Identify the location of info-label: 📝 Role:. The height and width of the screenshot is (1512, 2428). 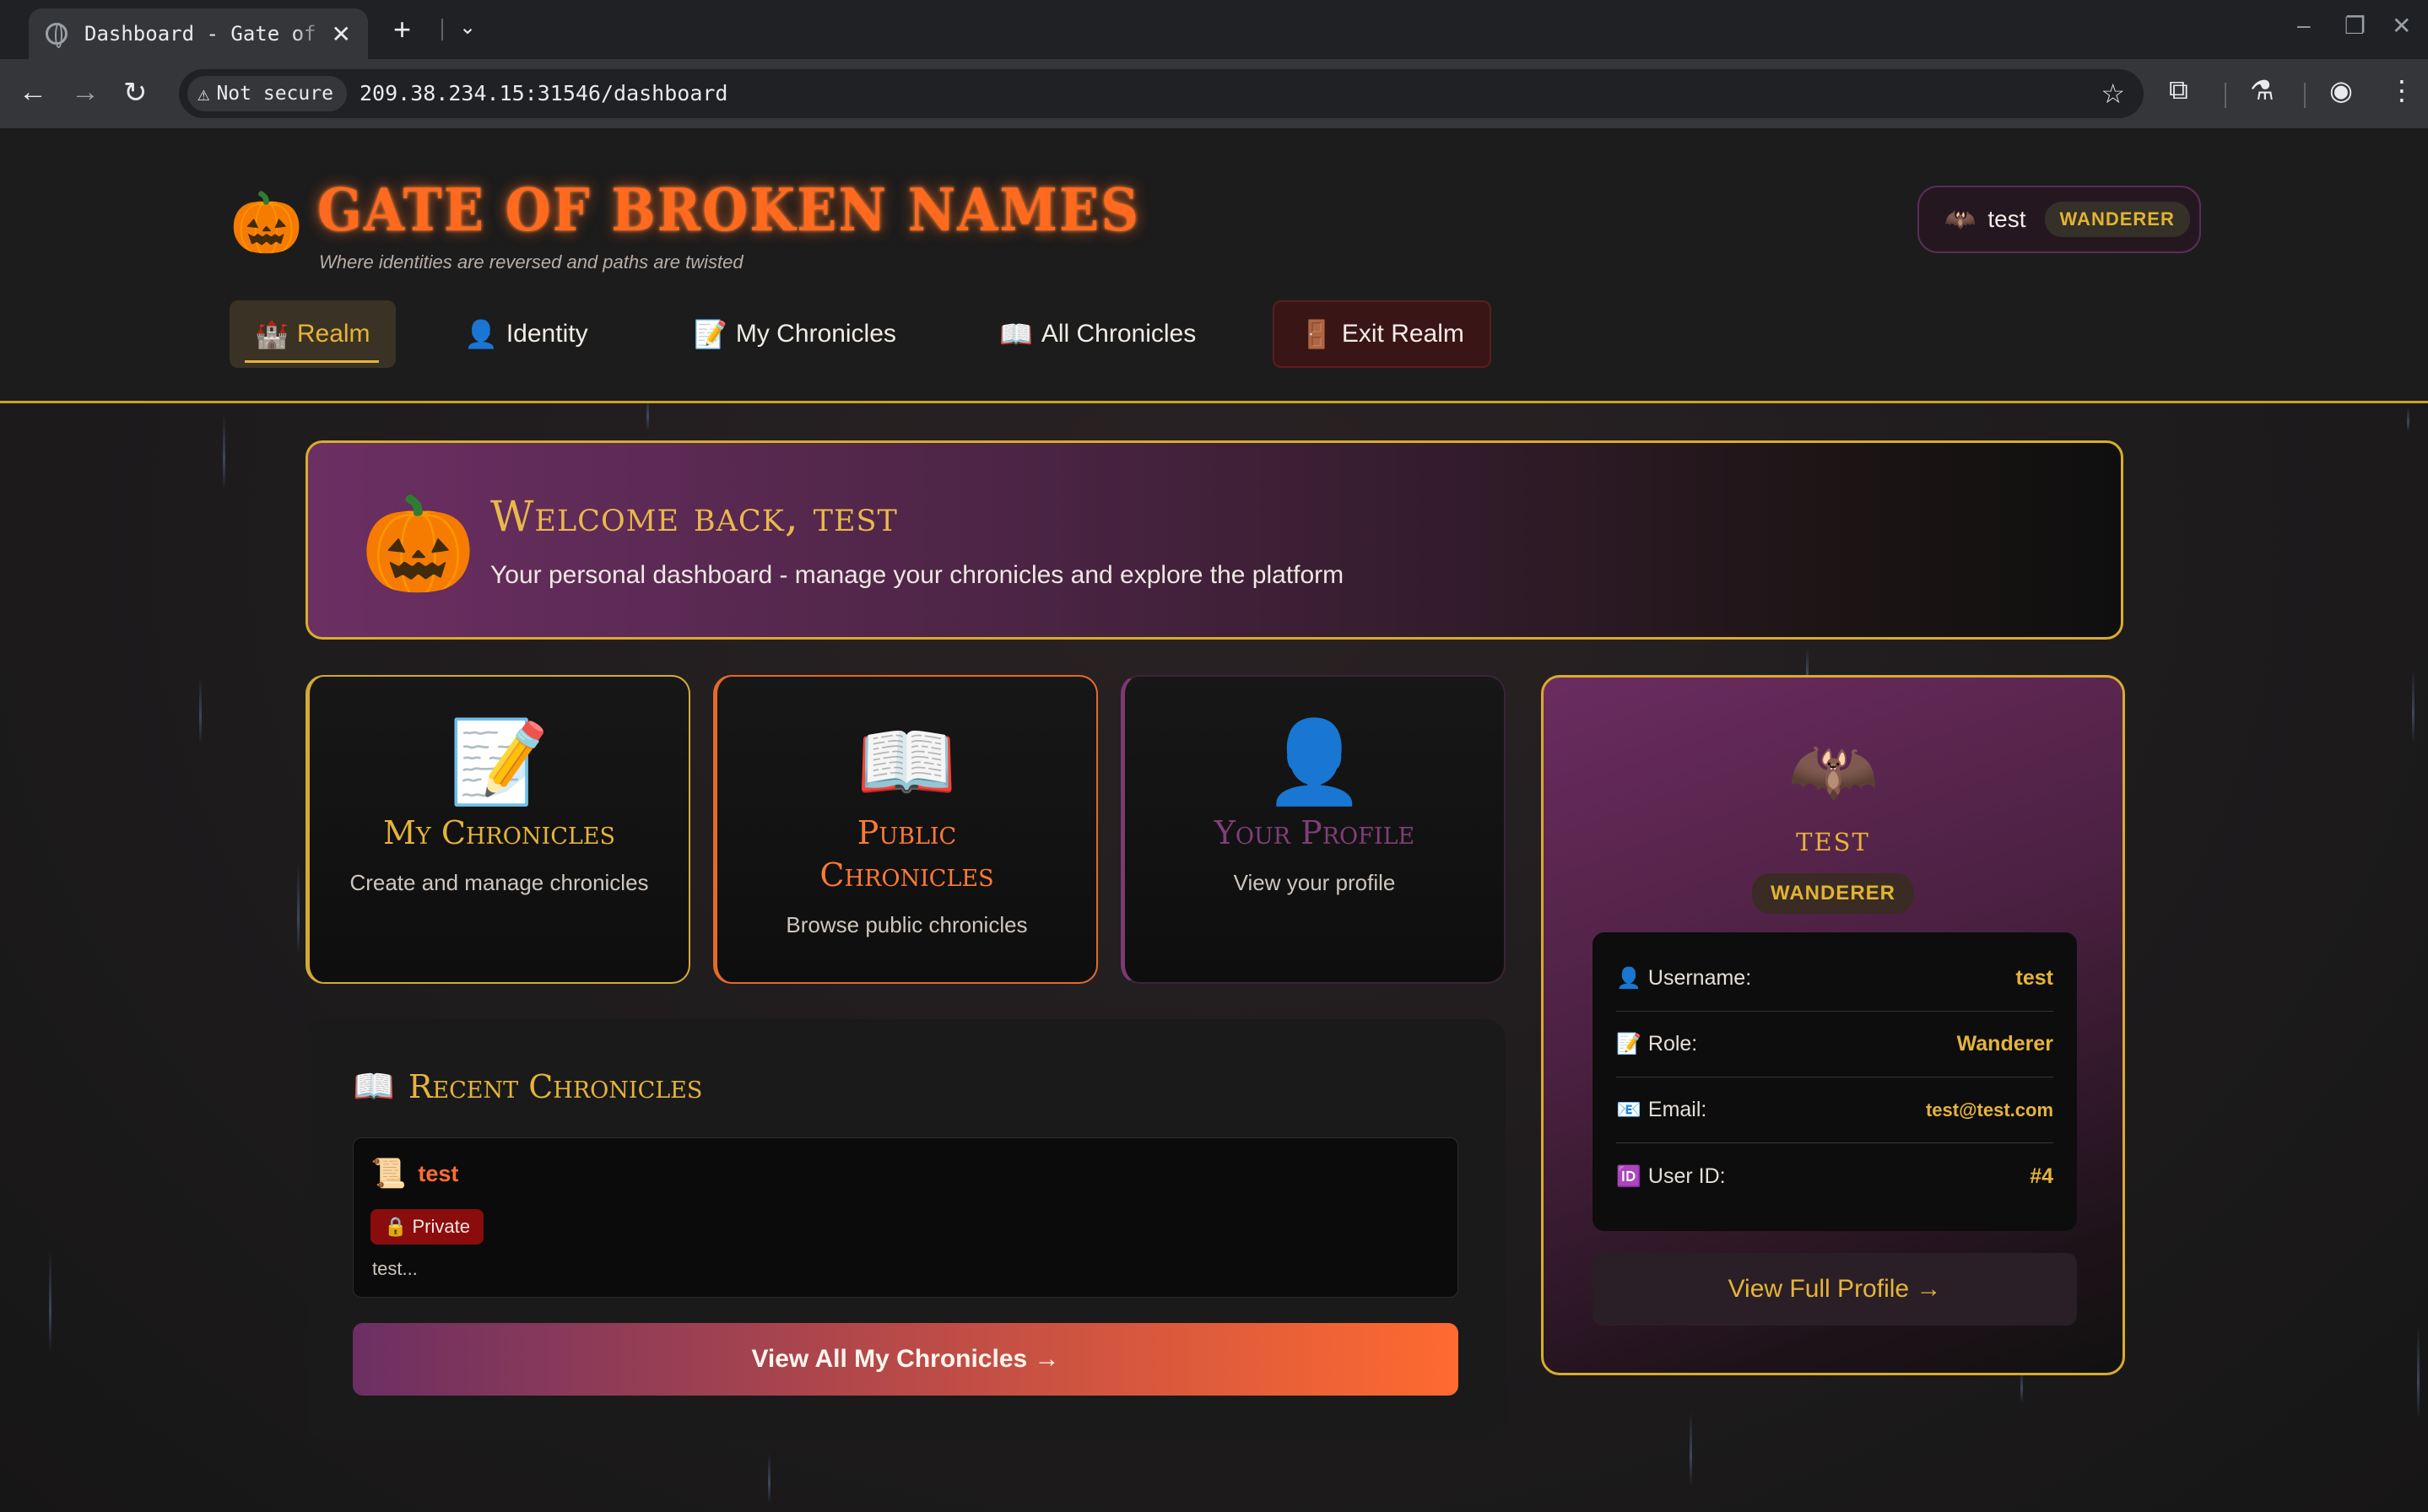
(1656, 1044).